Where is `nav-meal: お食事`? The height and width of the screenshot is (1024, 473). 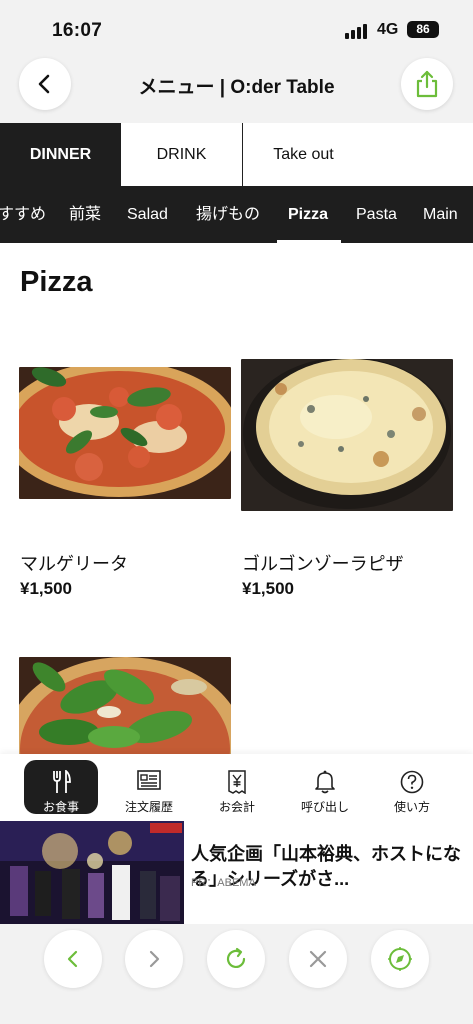
nav-meal: お食事 is located at coordinates (61, 787).